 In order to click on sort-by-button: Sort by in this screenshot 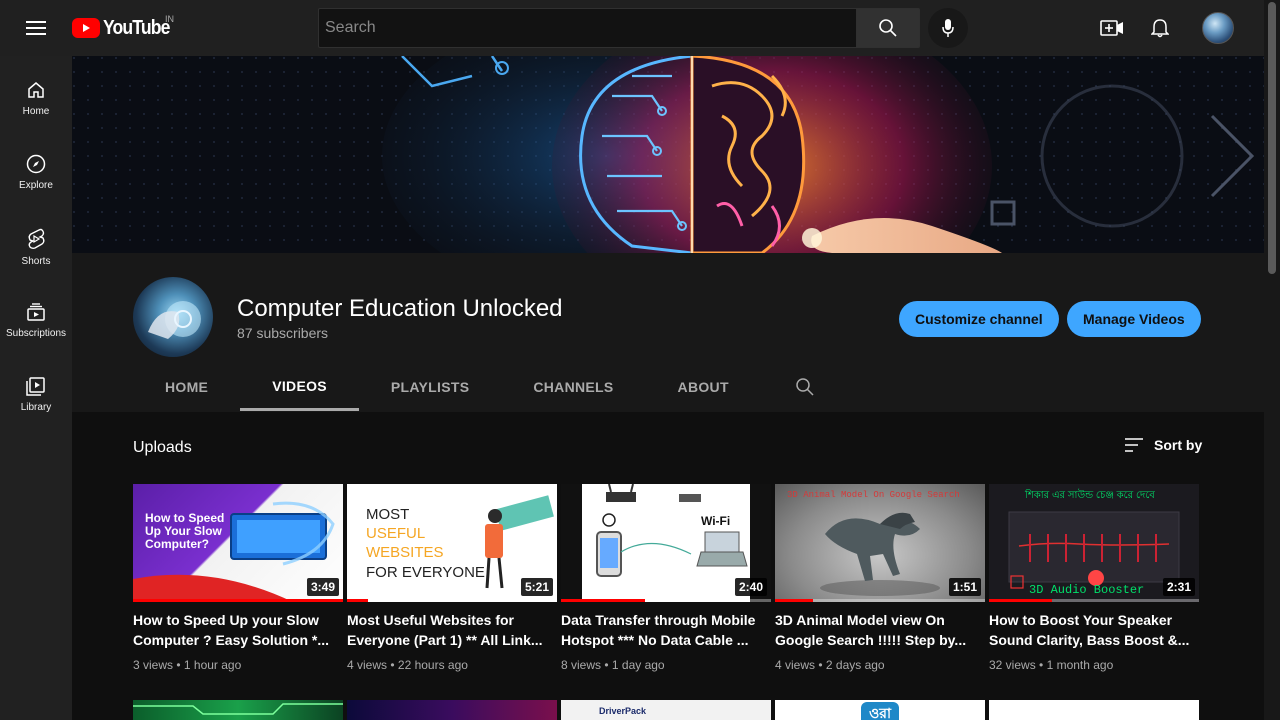, I will do `click(1163, 445)`.